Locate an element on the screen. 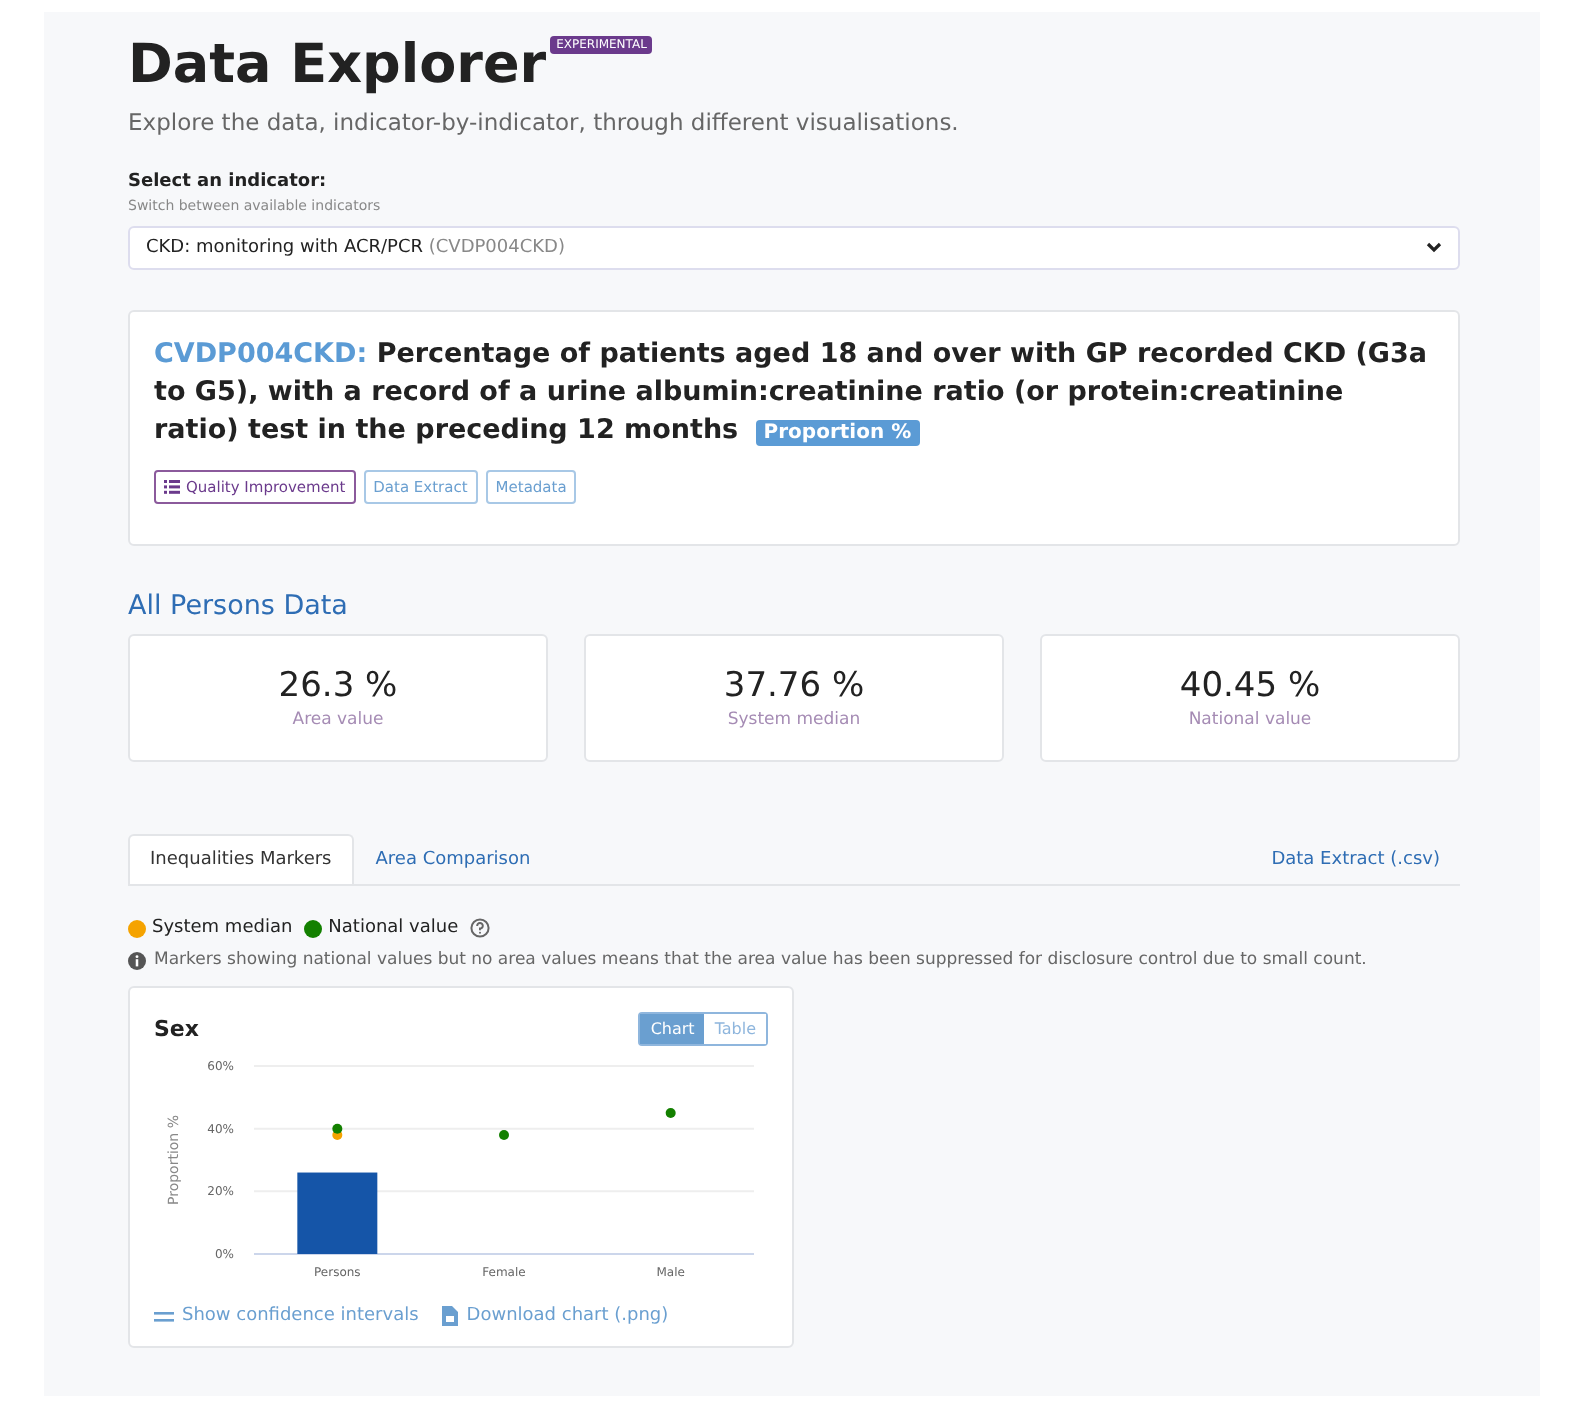 The height and width of the screenshot is (1408, 1580). stat-value: 26.3 % is located at coordinates (338, 686).